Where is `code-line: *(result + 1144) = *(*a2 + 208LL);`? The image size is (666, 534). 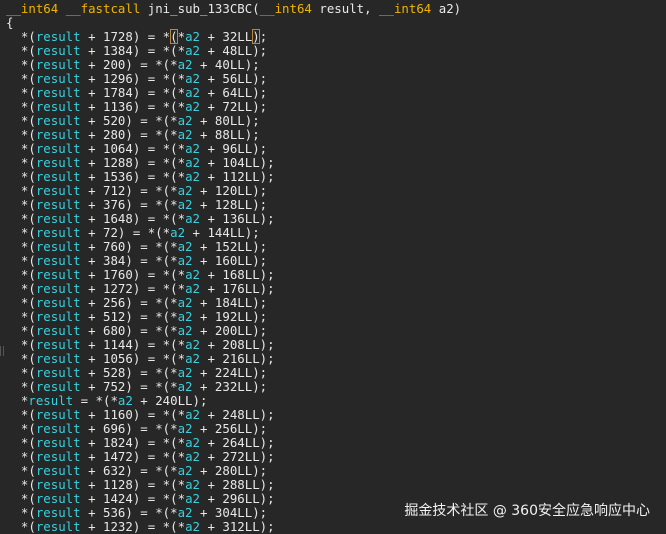
code-line: *(result + 1144) = *(*a2 + 208LL); is located at coordinates (336, 345).